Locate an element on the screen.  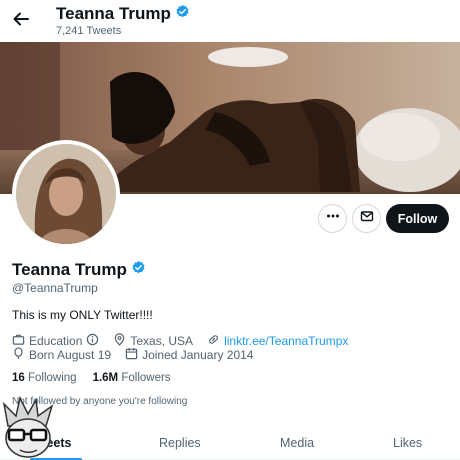
header-title: Teanna Trump is located at coordinates (123, 14).